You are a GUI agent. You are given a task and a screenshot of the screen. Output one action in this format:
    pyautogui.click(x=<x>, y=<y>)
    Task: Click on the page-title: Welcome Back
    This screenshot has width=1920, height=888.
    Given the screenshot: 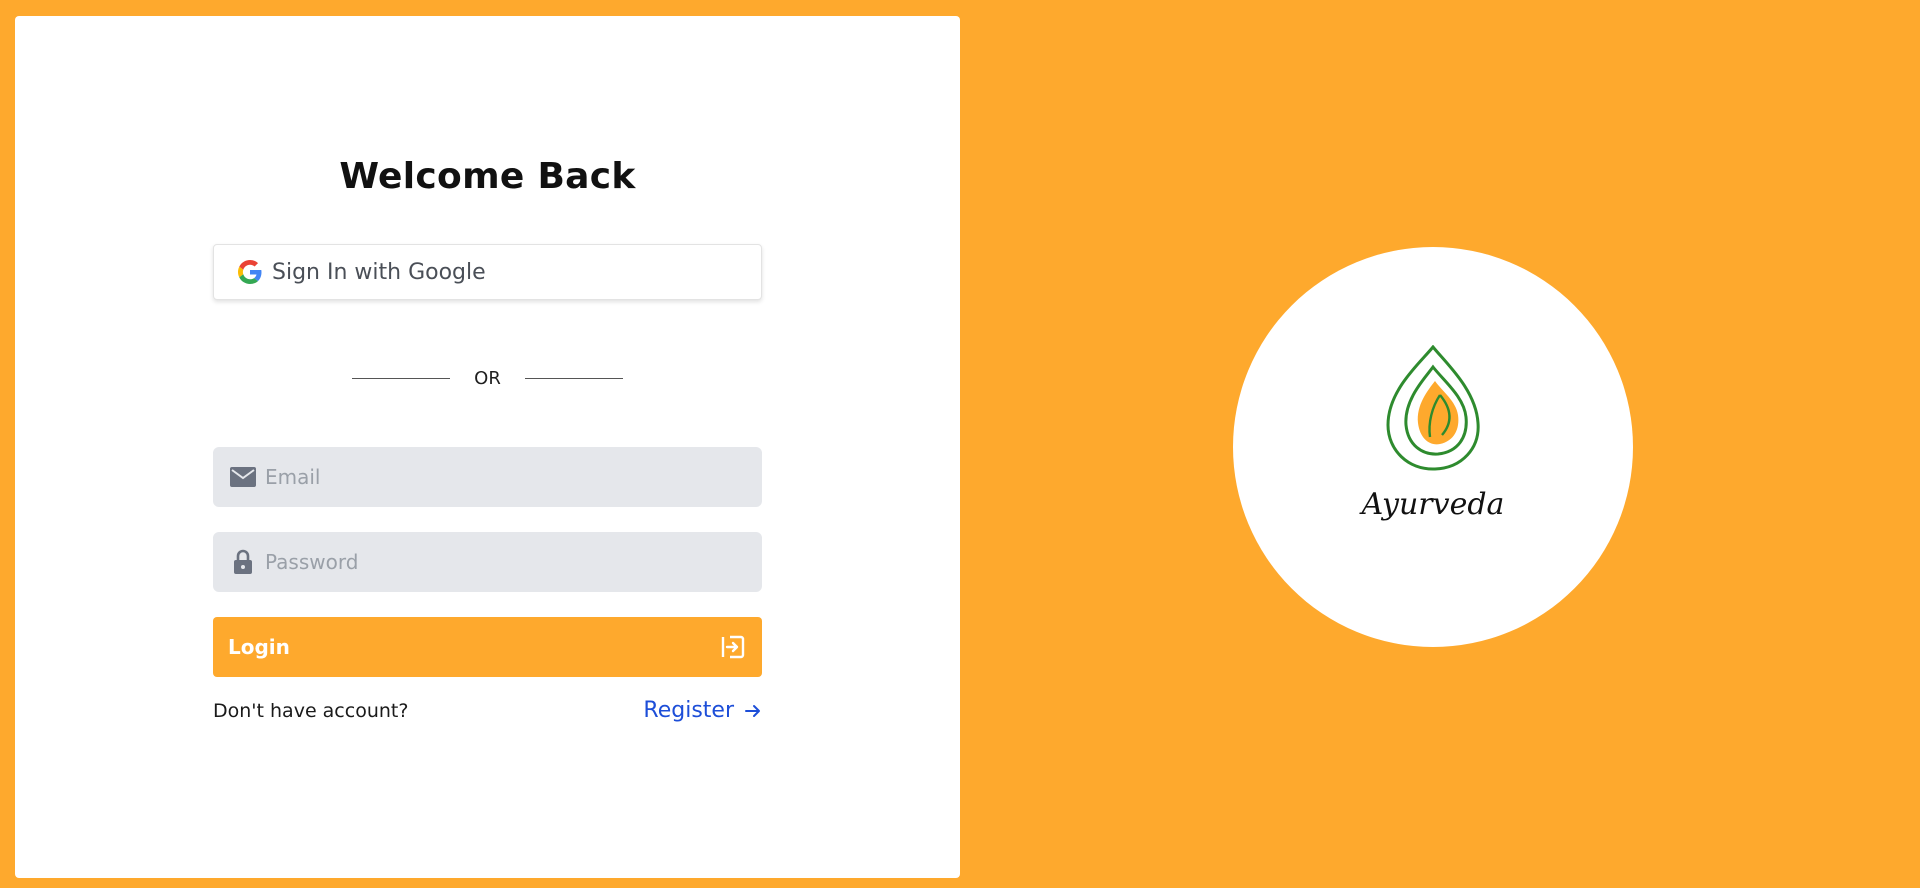 What is the action you would take?
    pyautogui.click(x=487, y=176)
    